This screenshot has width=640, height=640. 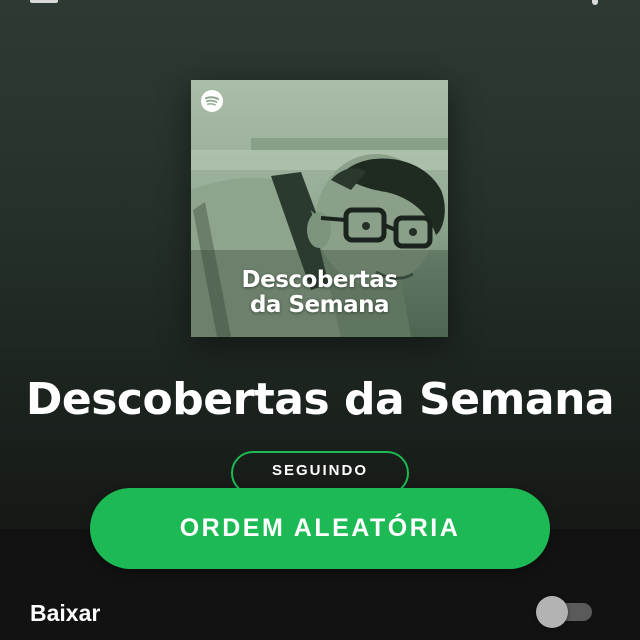 I want to click on cover-title: Descobertas da Semana, so click(x=319, y=293).